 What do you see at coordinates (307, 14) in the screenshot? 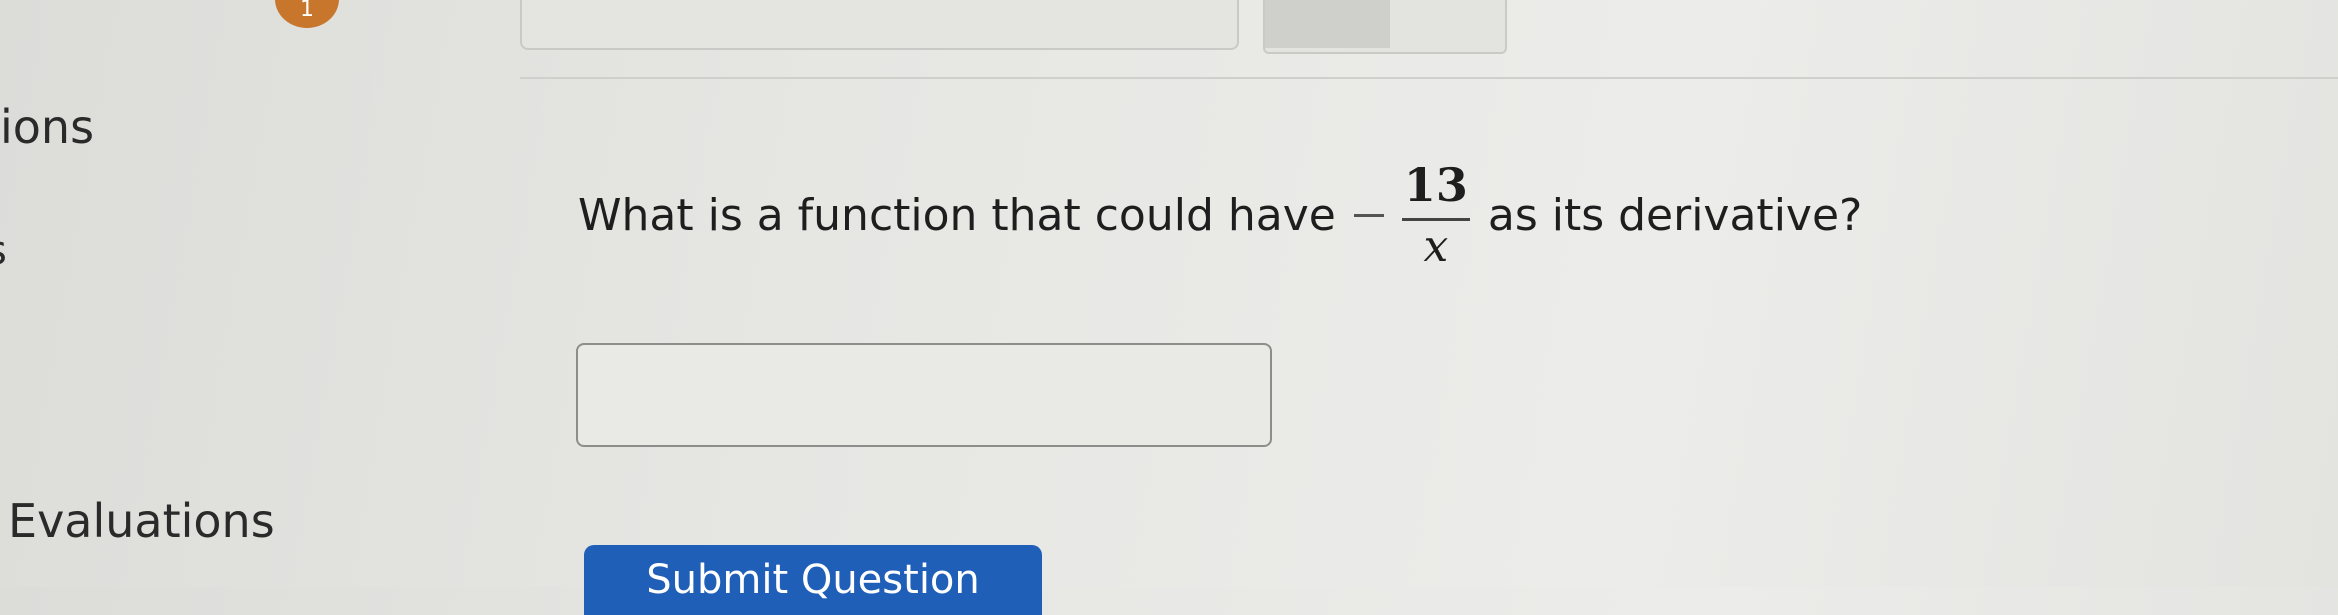
I see `question-number-badge: 1` at bounding box center [307, 14].